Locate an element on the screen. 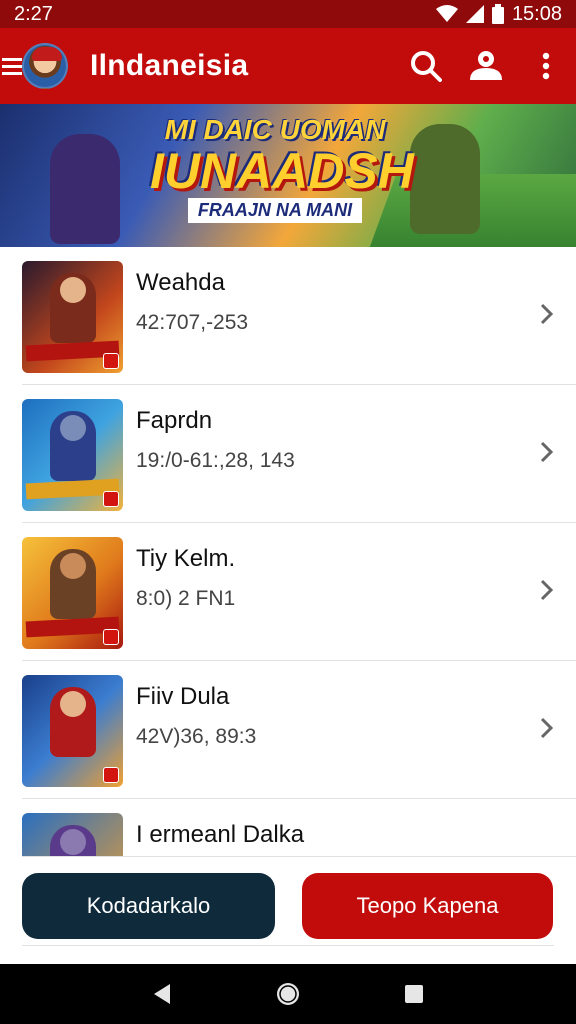 This screenshot has height=1024, width=576. avatar is located at coordinates (45, 66).